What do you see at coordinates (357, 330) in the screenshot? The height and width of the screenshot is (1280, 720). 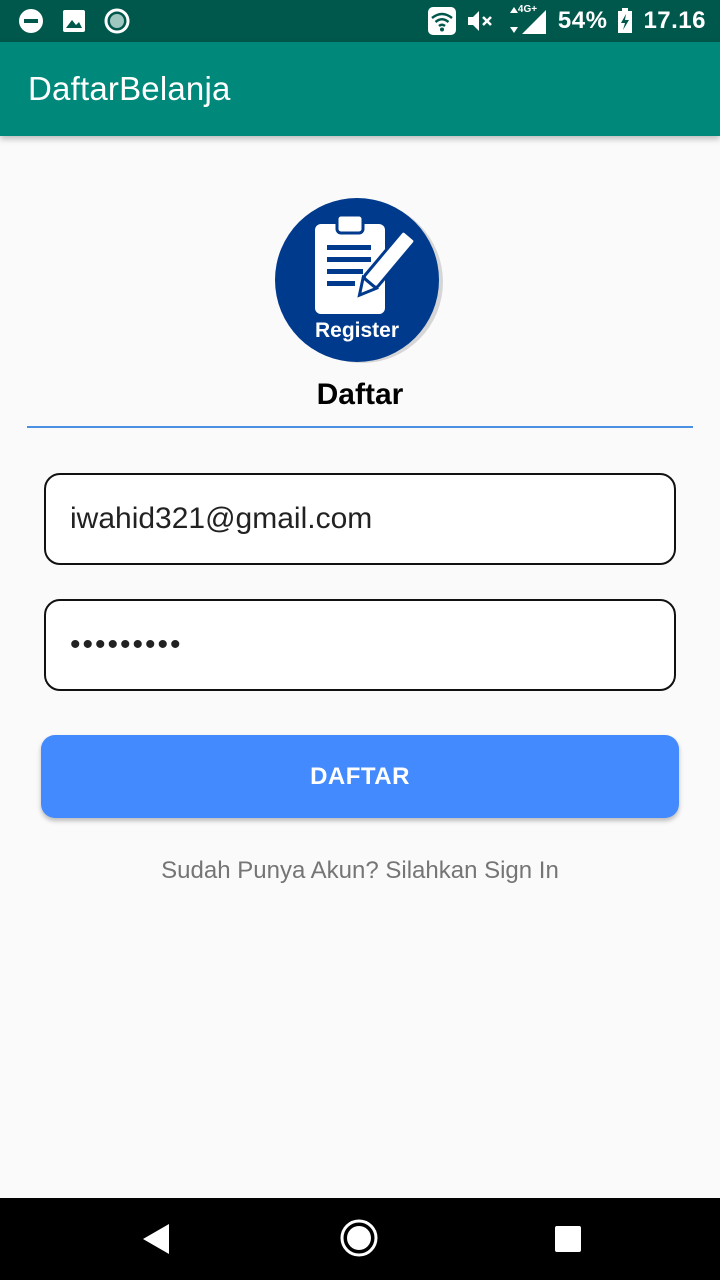 I see `logo-label: Register` at bounding box center [357, 330].